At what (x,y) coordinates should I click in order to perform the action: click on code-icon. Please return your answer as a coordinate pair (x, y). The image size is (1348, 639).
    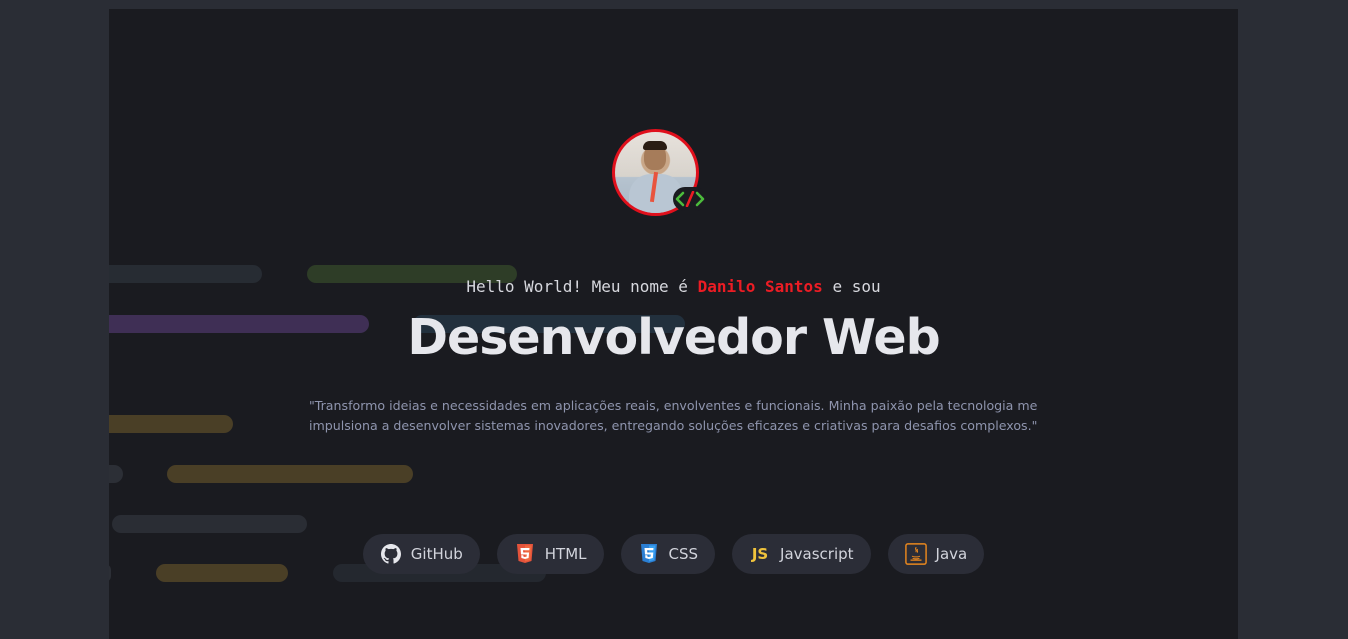
    Looking at the image, I should click on (690, 199).